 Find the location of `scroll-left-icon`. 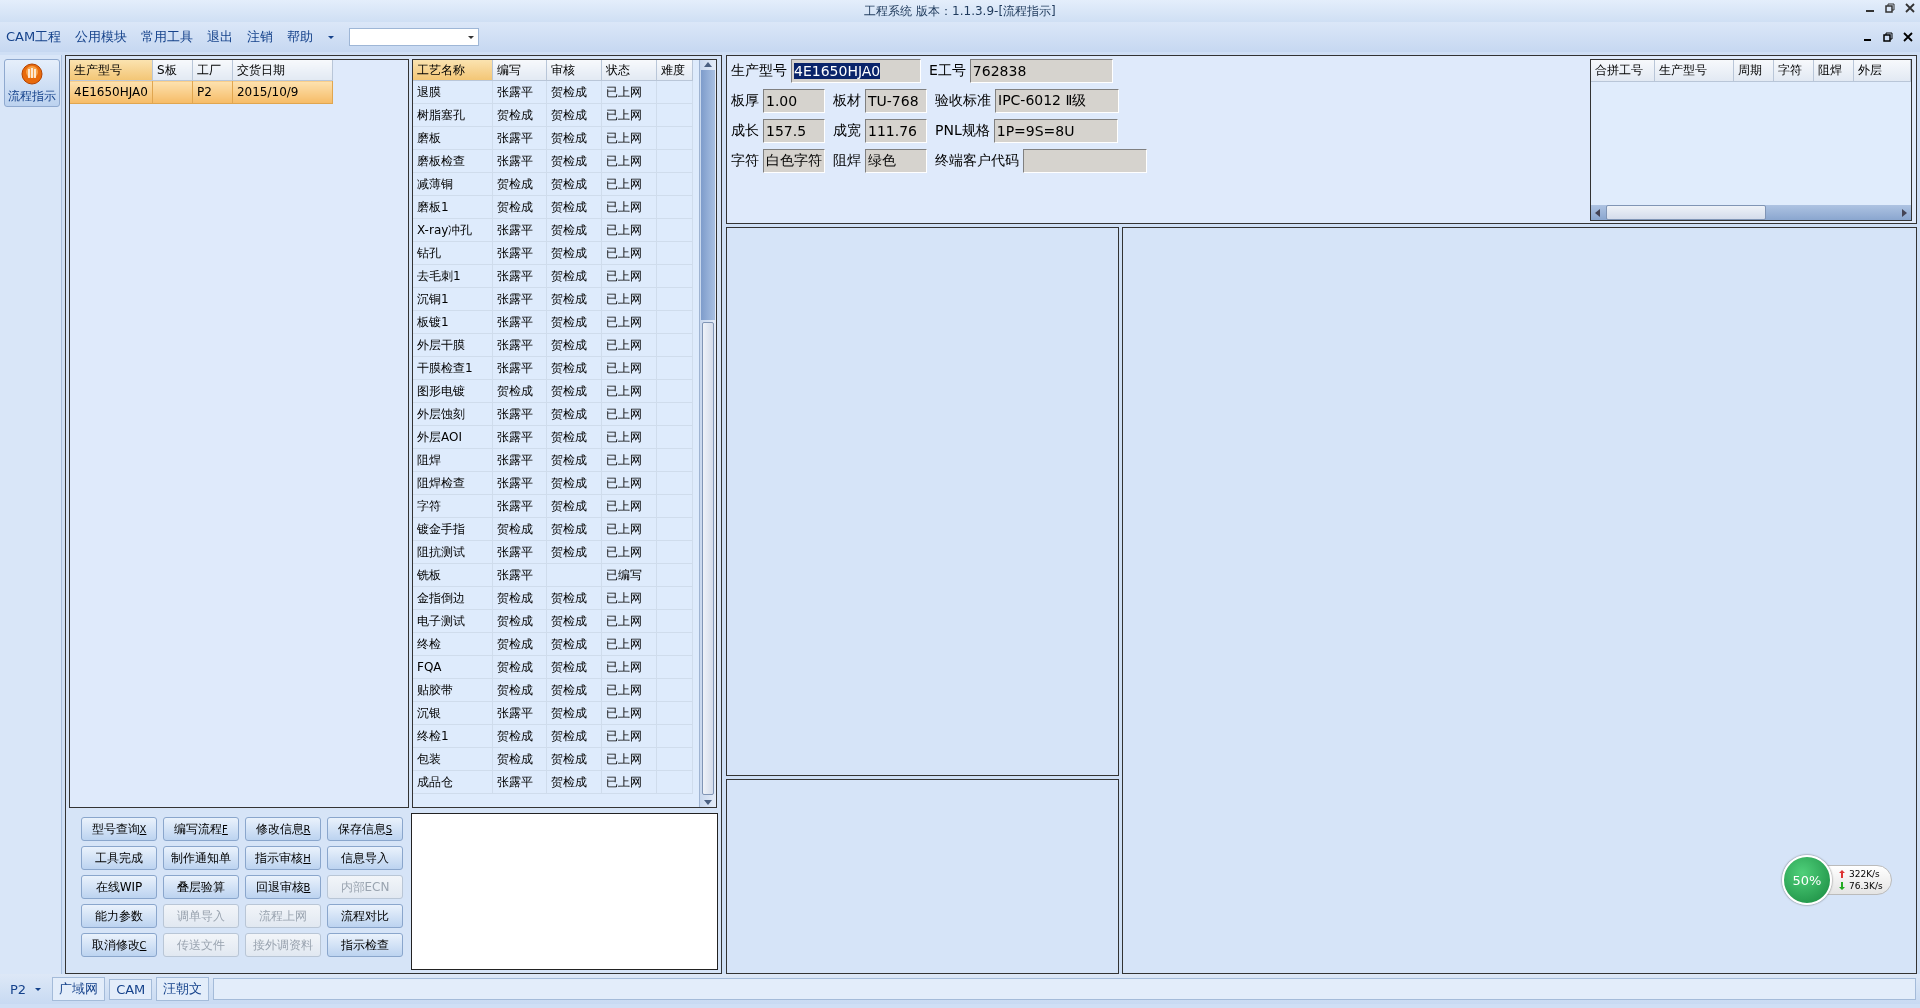

scroll-left-icon is located at coordinates (1598, 212).